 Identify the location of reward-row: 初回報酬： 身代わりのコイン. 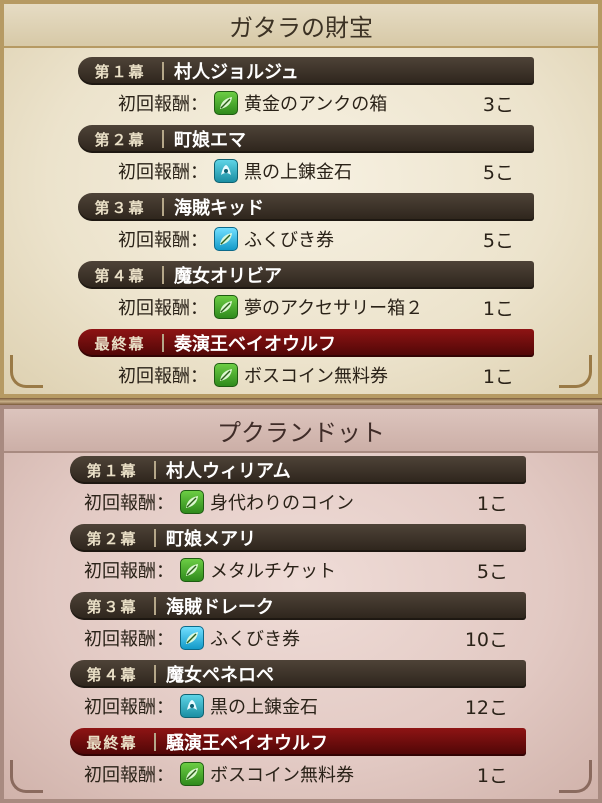
(219, 502).